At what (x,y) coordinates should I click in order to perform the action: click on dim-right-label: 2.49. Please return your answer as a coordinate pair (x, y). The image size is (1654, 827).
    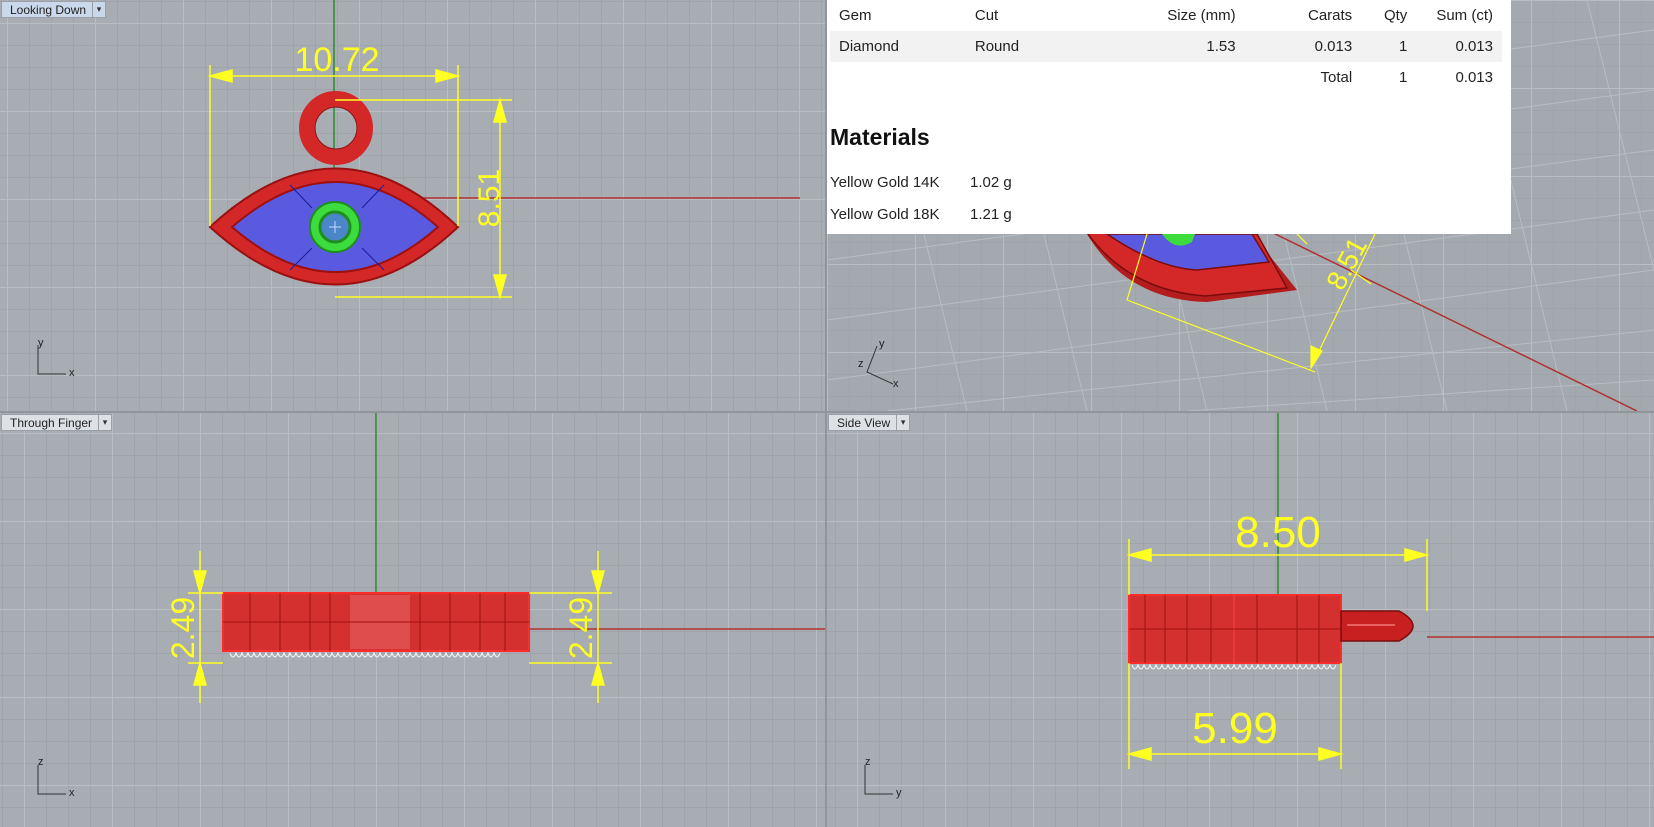
    Looking at the image, I should click on (581, 628).